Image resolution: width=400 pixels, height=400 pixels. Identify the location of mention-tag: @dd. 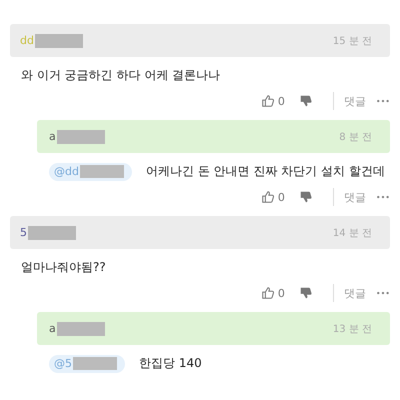
(90, 171).